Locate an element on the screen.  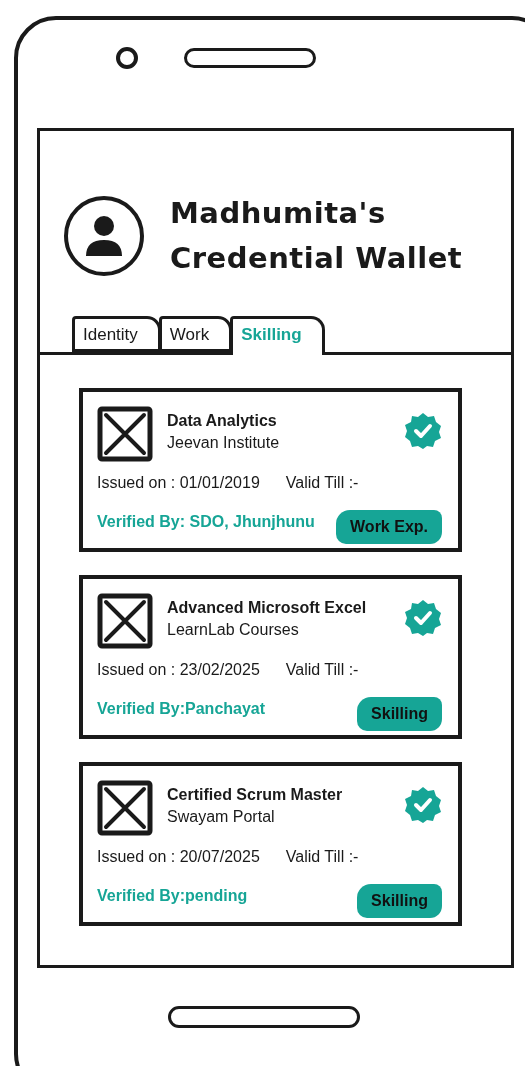
category-tag: Work Exp. is located at coordinates (389, 527).